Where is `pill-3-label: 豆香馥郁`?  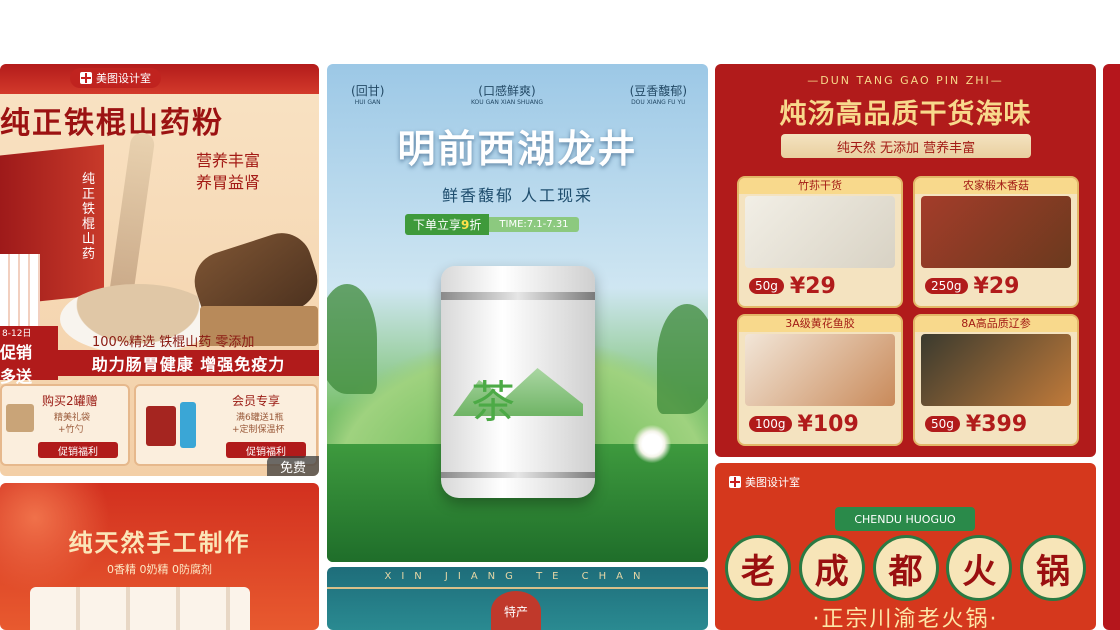 pill-3-label: 豆香馥郁 is located at coordinates (658, 91).